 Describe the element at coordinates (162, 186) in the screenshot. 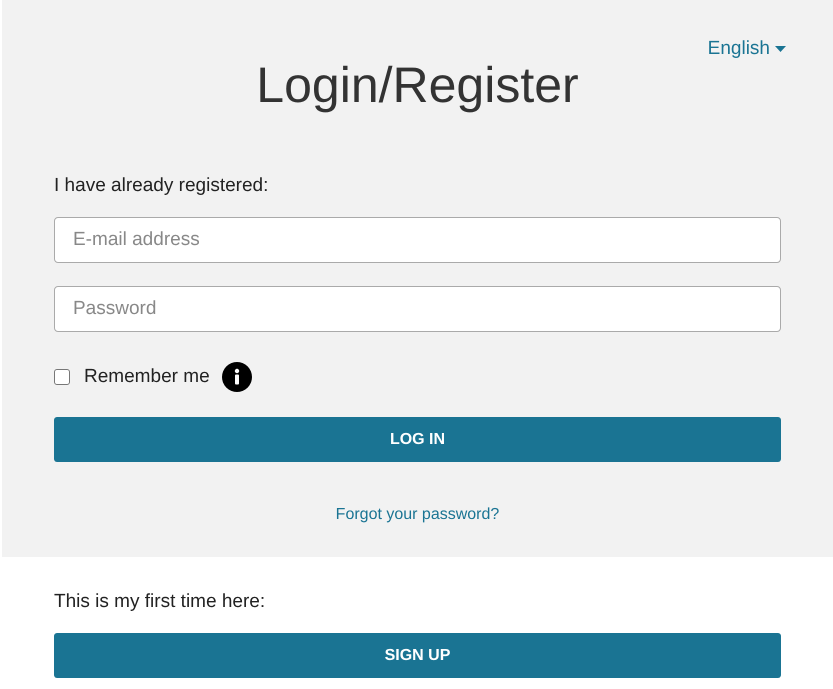

I see `login-heading: I have already registered:` at that location.